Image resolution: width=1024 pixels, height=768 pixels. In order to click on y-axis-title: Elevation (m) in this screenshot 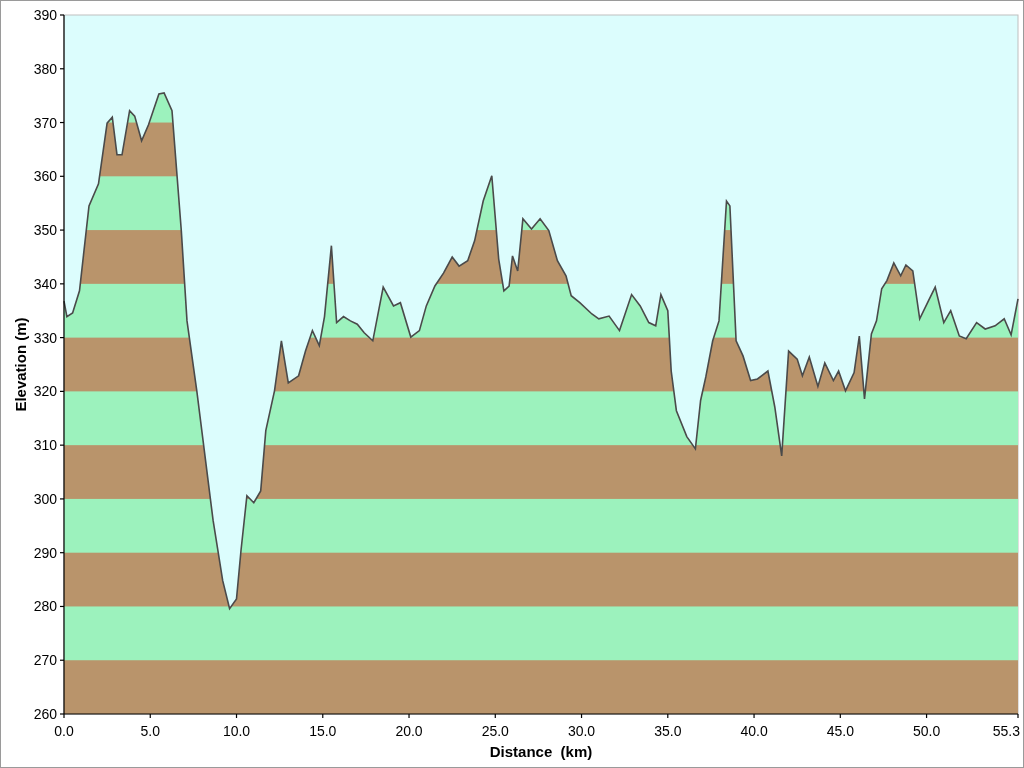, I will do `click(20, 364)`.